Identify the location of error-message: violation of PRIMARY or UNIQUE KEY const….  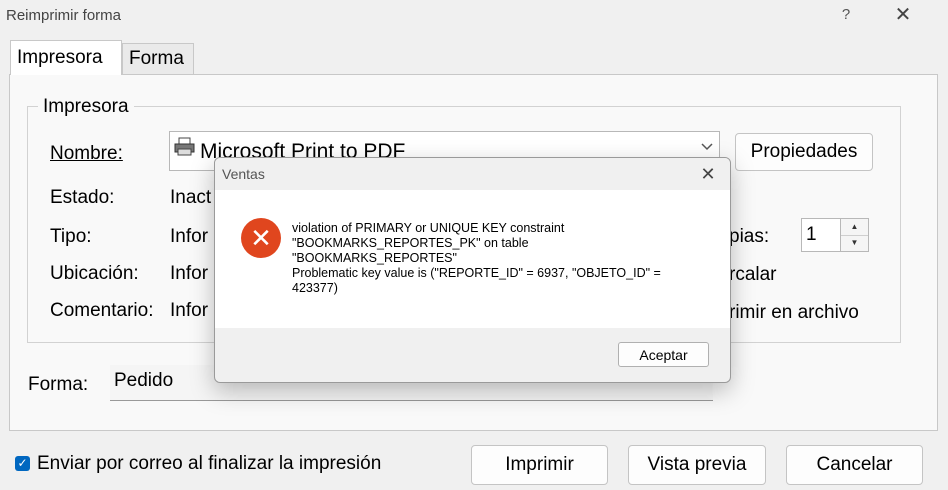
(476, 258).